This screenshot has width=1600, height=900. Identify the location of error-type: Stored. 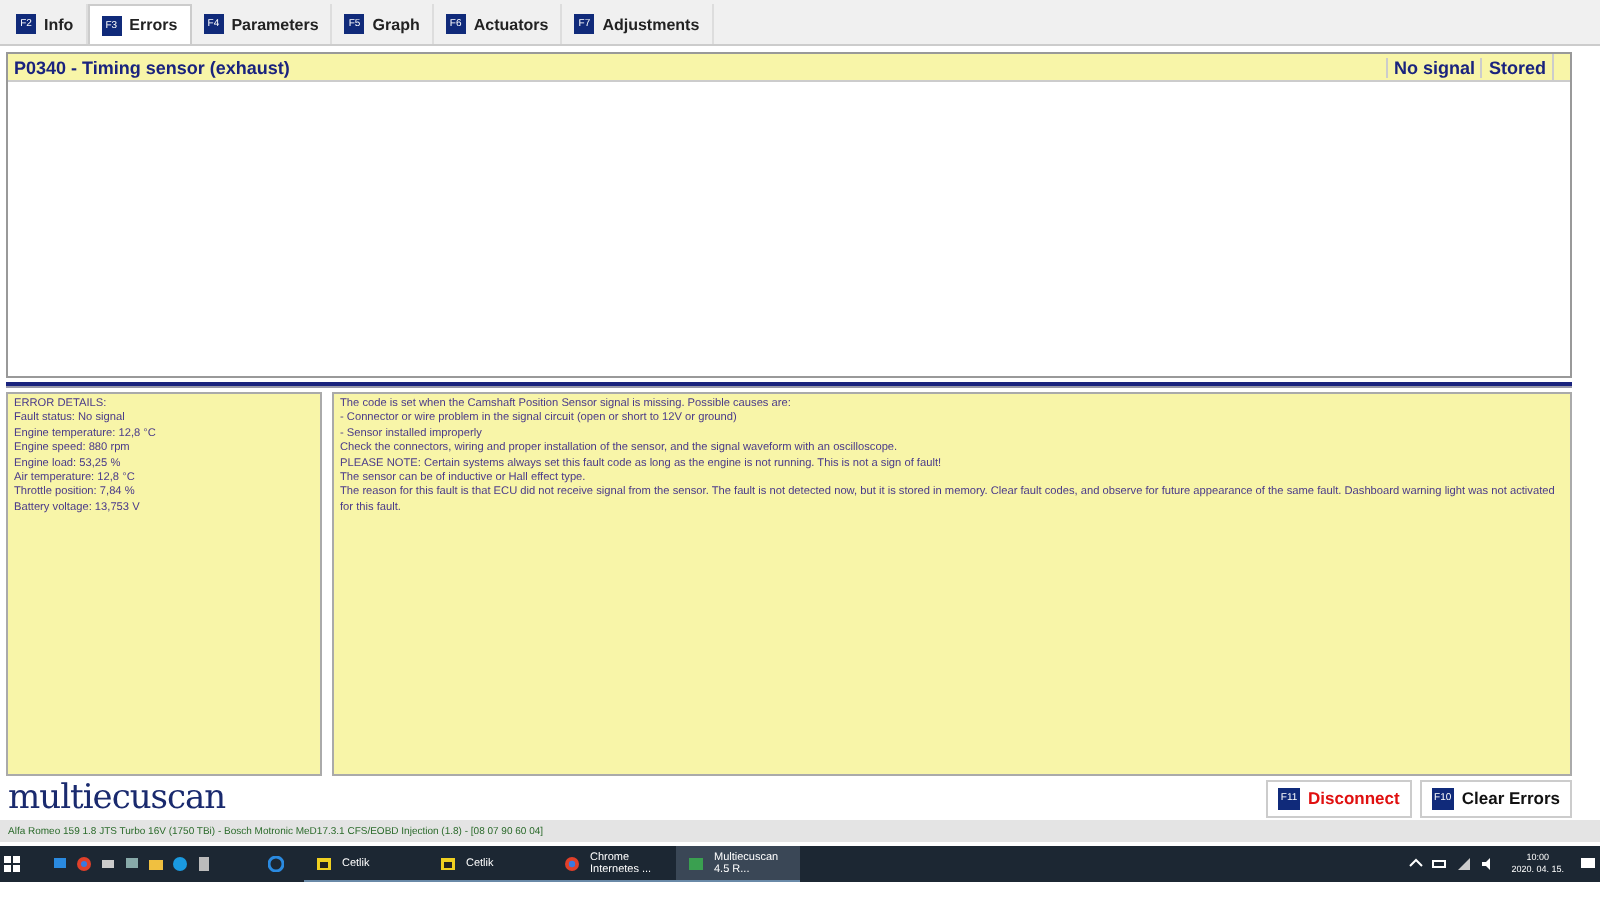
(1516, 67).